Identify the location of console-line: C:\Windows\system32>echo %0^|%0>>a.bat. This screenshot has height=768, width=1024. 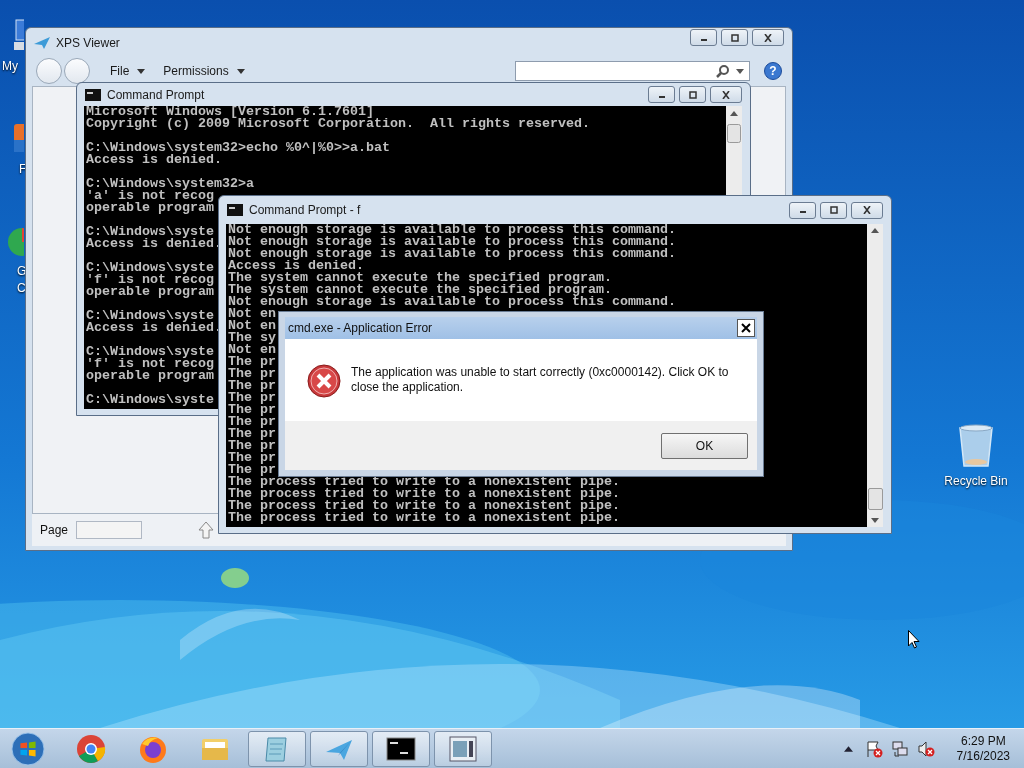
(238, 148).